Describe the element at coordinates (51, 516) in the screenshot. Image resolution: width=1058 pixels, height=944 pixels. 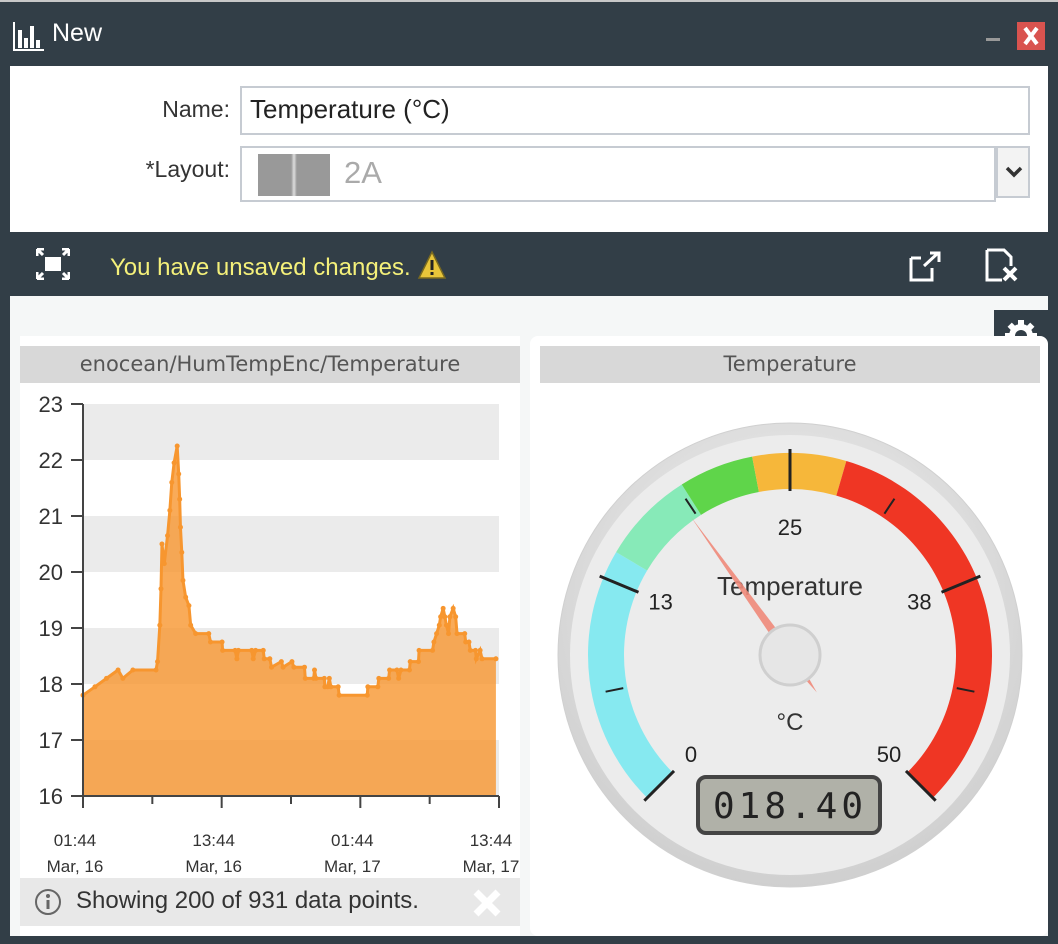
I see `y-tick-label: 21` at that location.